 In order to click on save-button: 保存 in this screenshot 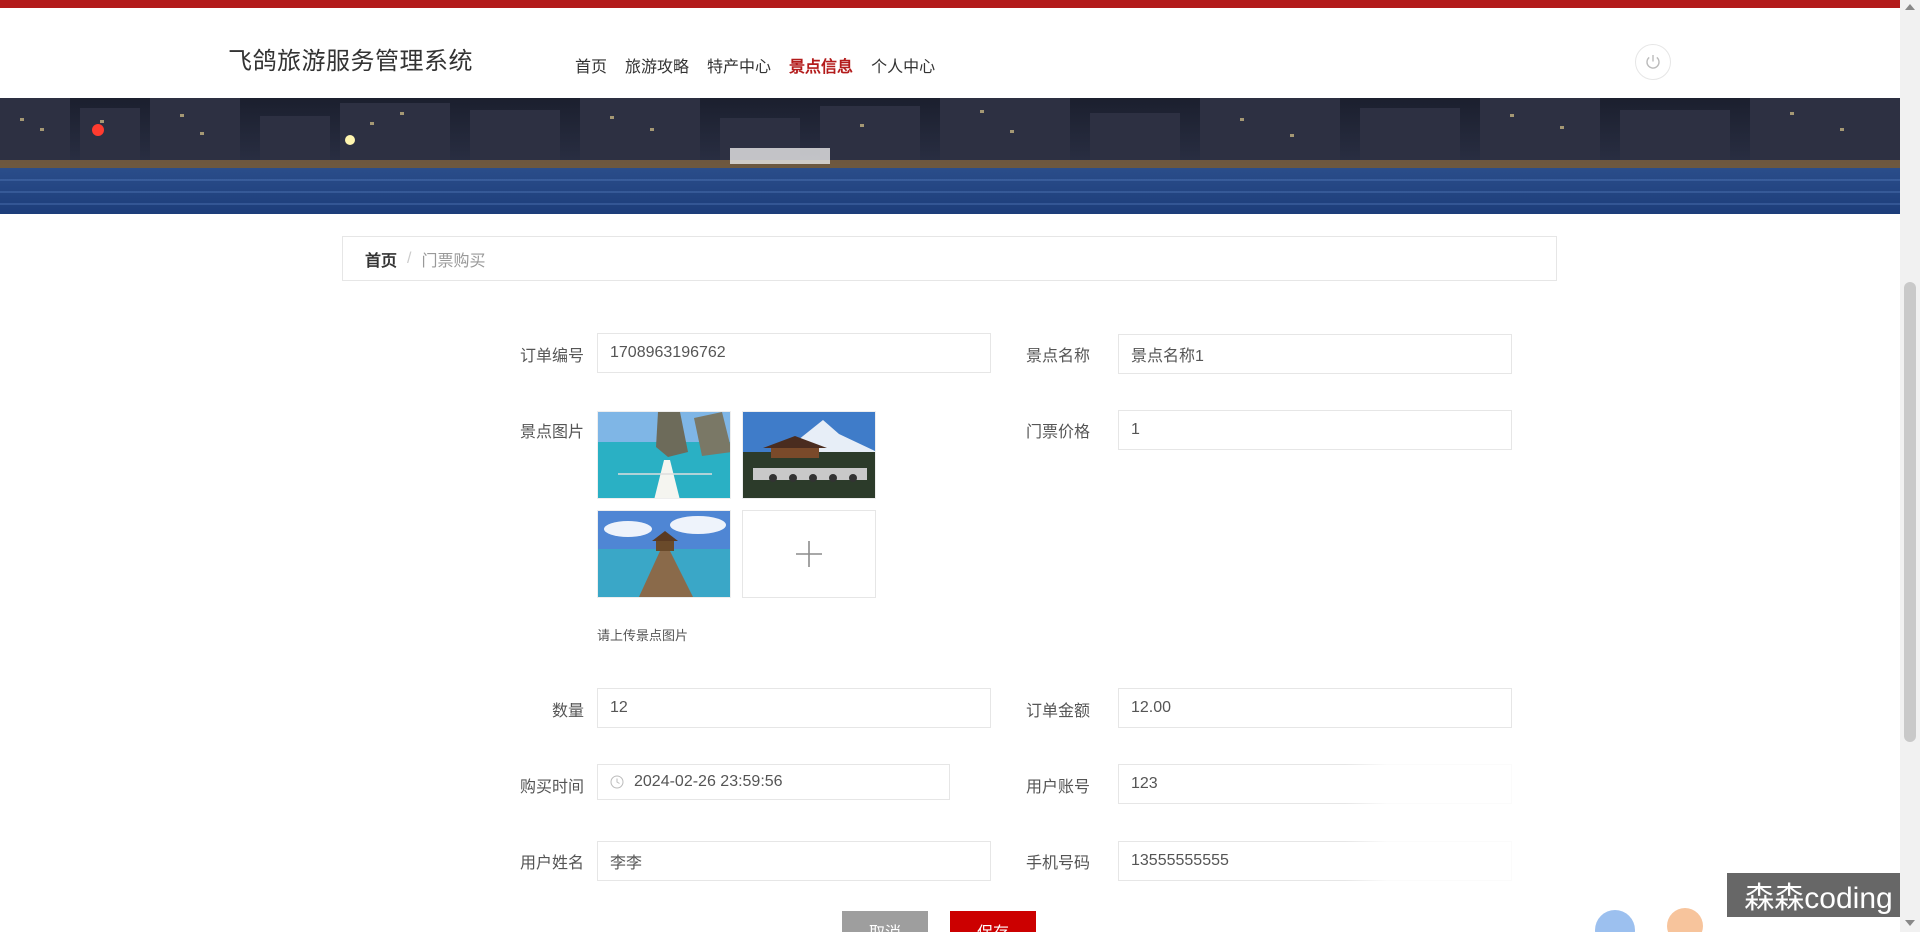, I will do `click(993, 921)`.